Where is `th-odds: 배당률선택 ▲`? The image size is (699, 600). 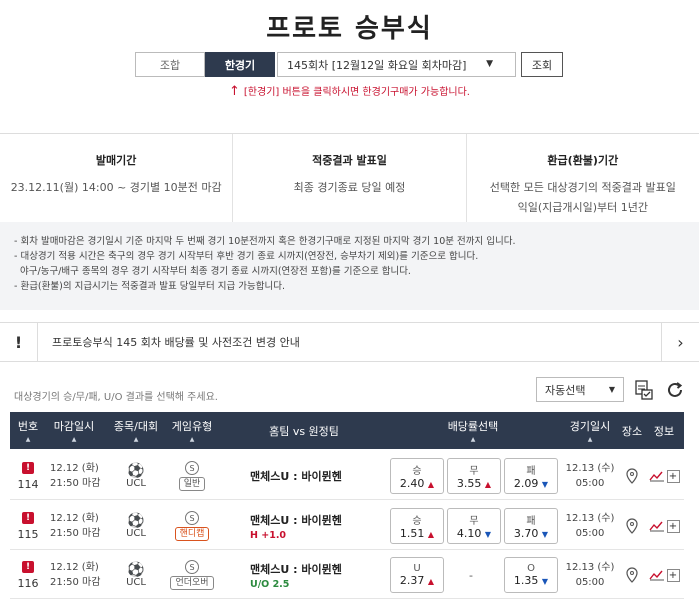
th-odds: 배당률선택 ▲ is located at coordinates (473, 431).